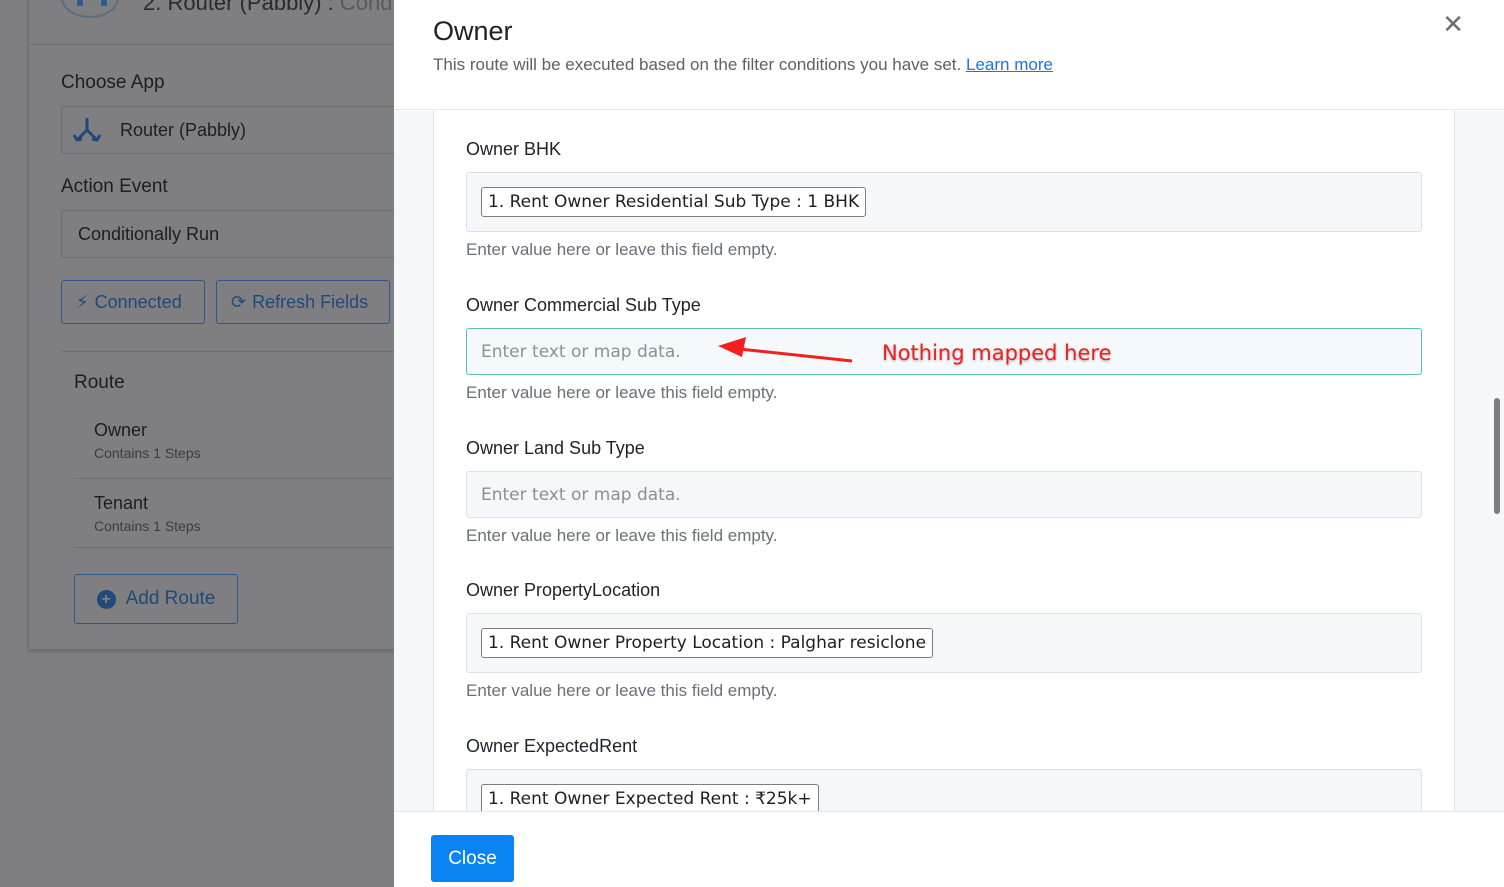 This screenshot has height=887, width=1504. Describe the element at coordinates (99, 382) in the screenshot. I see `route-title: Route` at that location.